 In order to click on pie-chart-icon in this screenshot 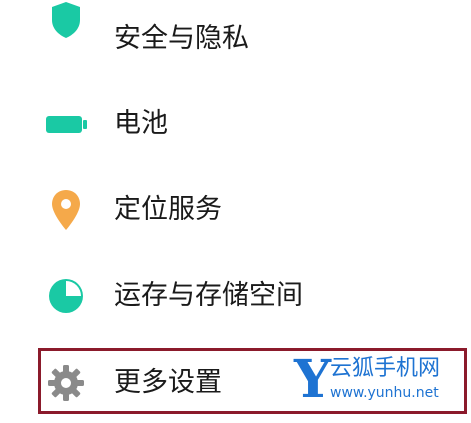, I will do `click(66, 296)`.